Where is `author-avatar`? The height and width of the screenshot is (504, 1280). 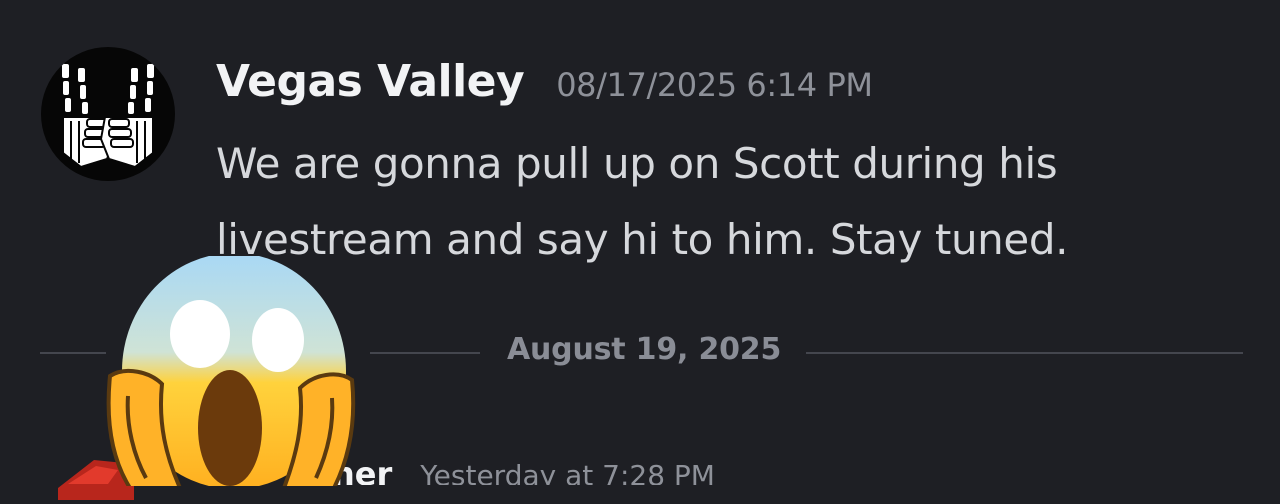
author-avatar is located at coordinates (108, 114).